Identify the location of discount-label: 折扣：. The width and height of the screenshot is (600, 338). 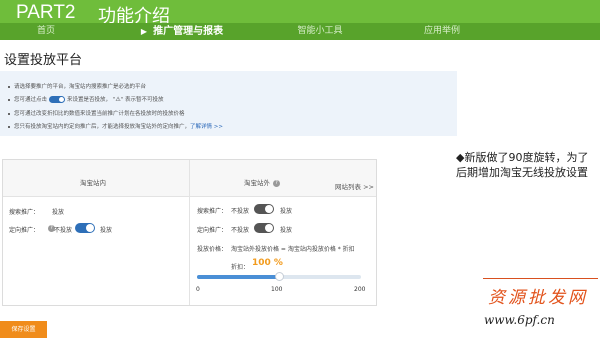
(240, 267).